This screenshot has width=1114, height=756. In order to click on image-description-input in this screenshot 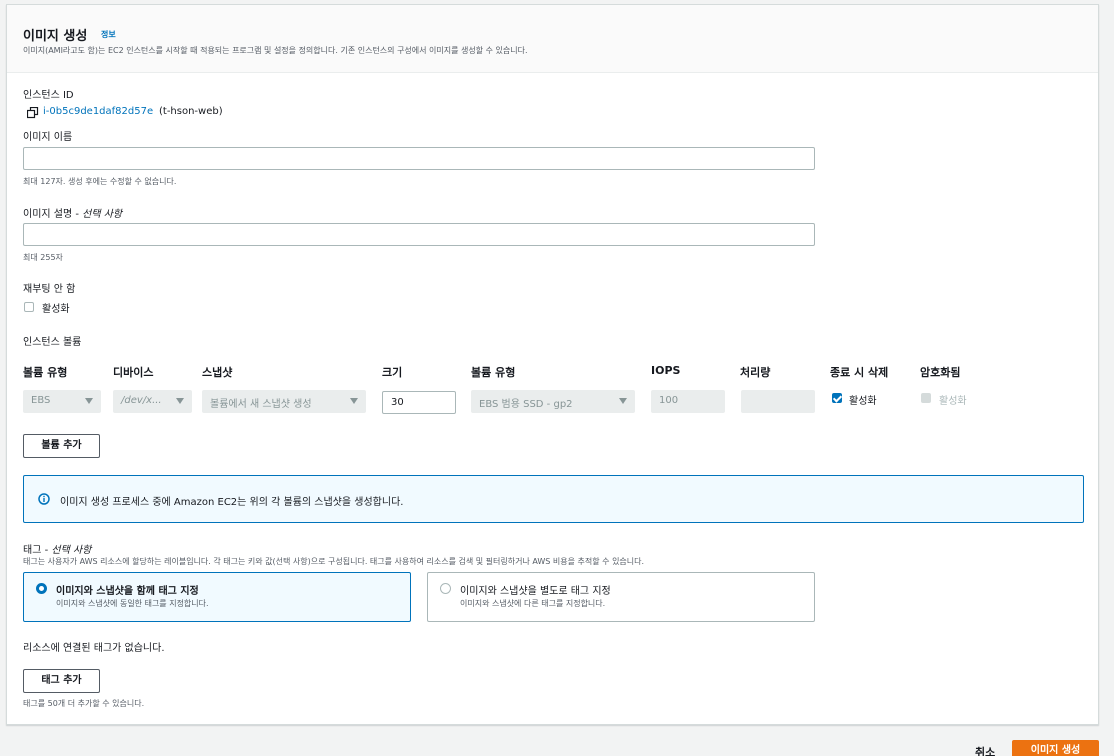, I will do `click(419, 234)`.